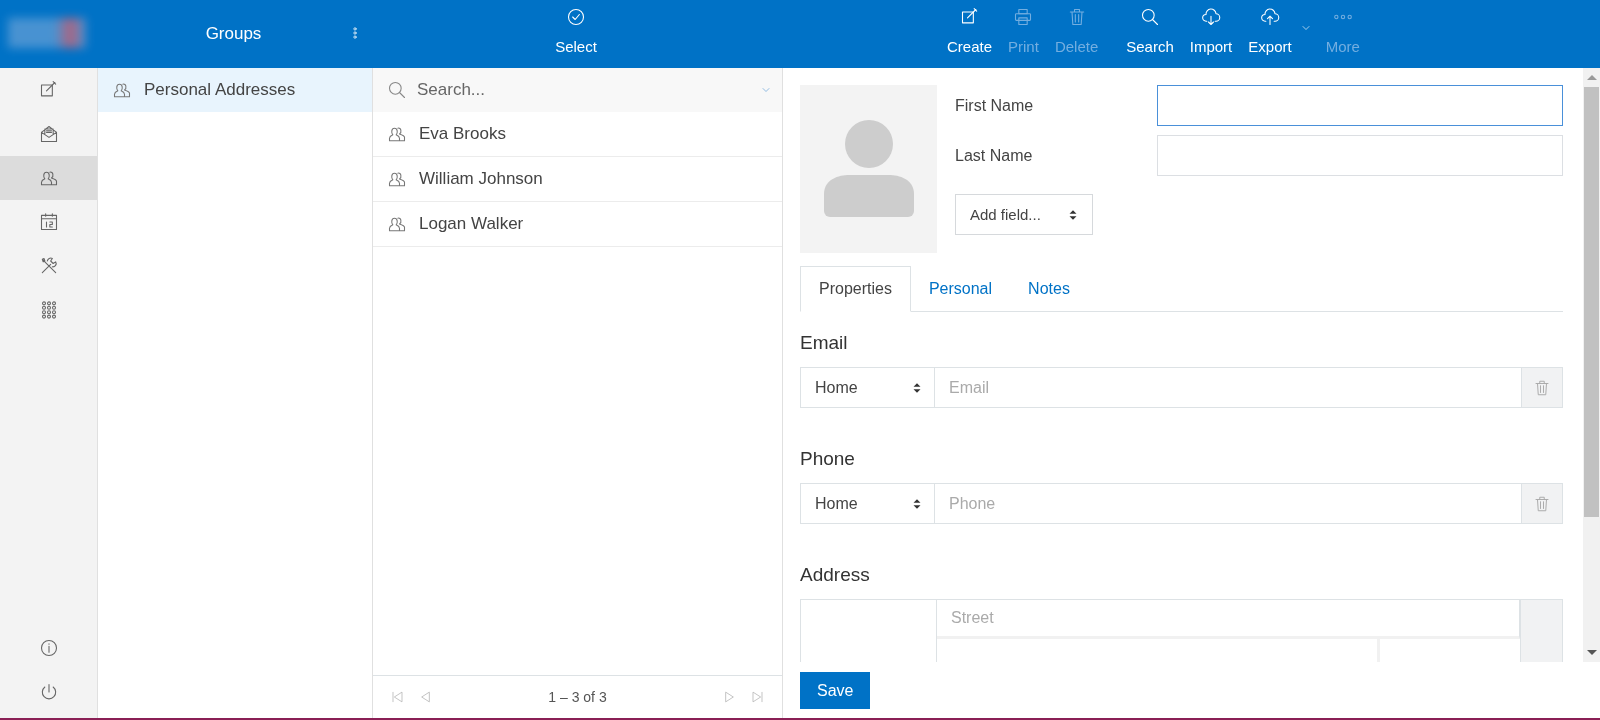 This screenshot has height=720, width=1600. Describe the element at coordinates (48, 134) in the screenshot. I see `envelope-icon` at that location.